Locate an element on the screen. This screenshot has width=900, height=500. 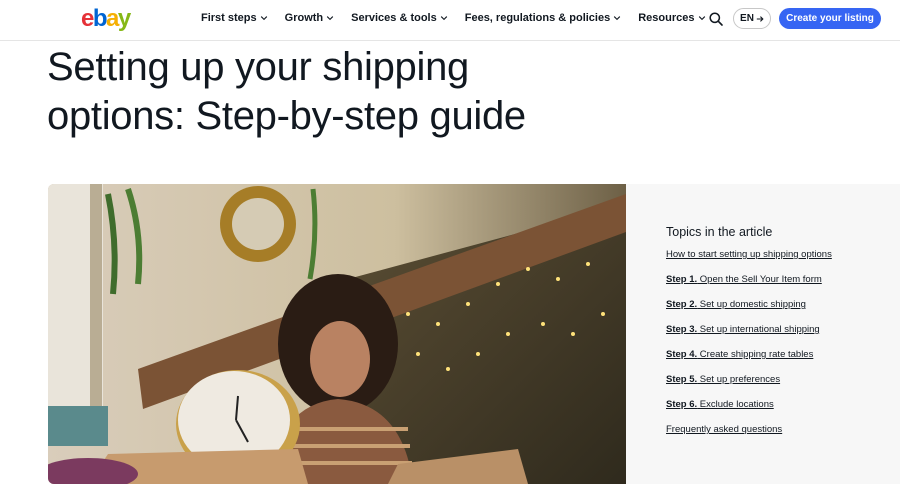
page-title-line-1: Setting up your shipping is located at coordinates (258, 67).